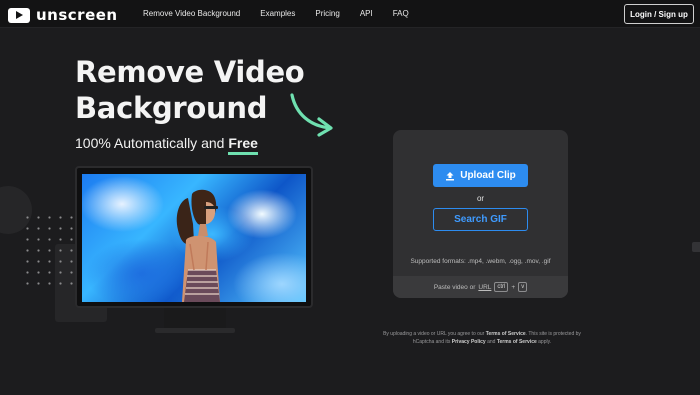 The height and width of the screenshot is (395, 700). Describe the element at coordinates (191, 13) in the screenshot. I see `nav-remove-video-background: Remove Video Background` at that location.